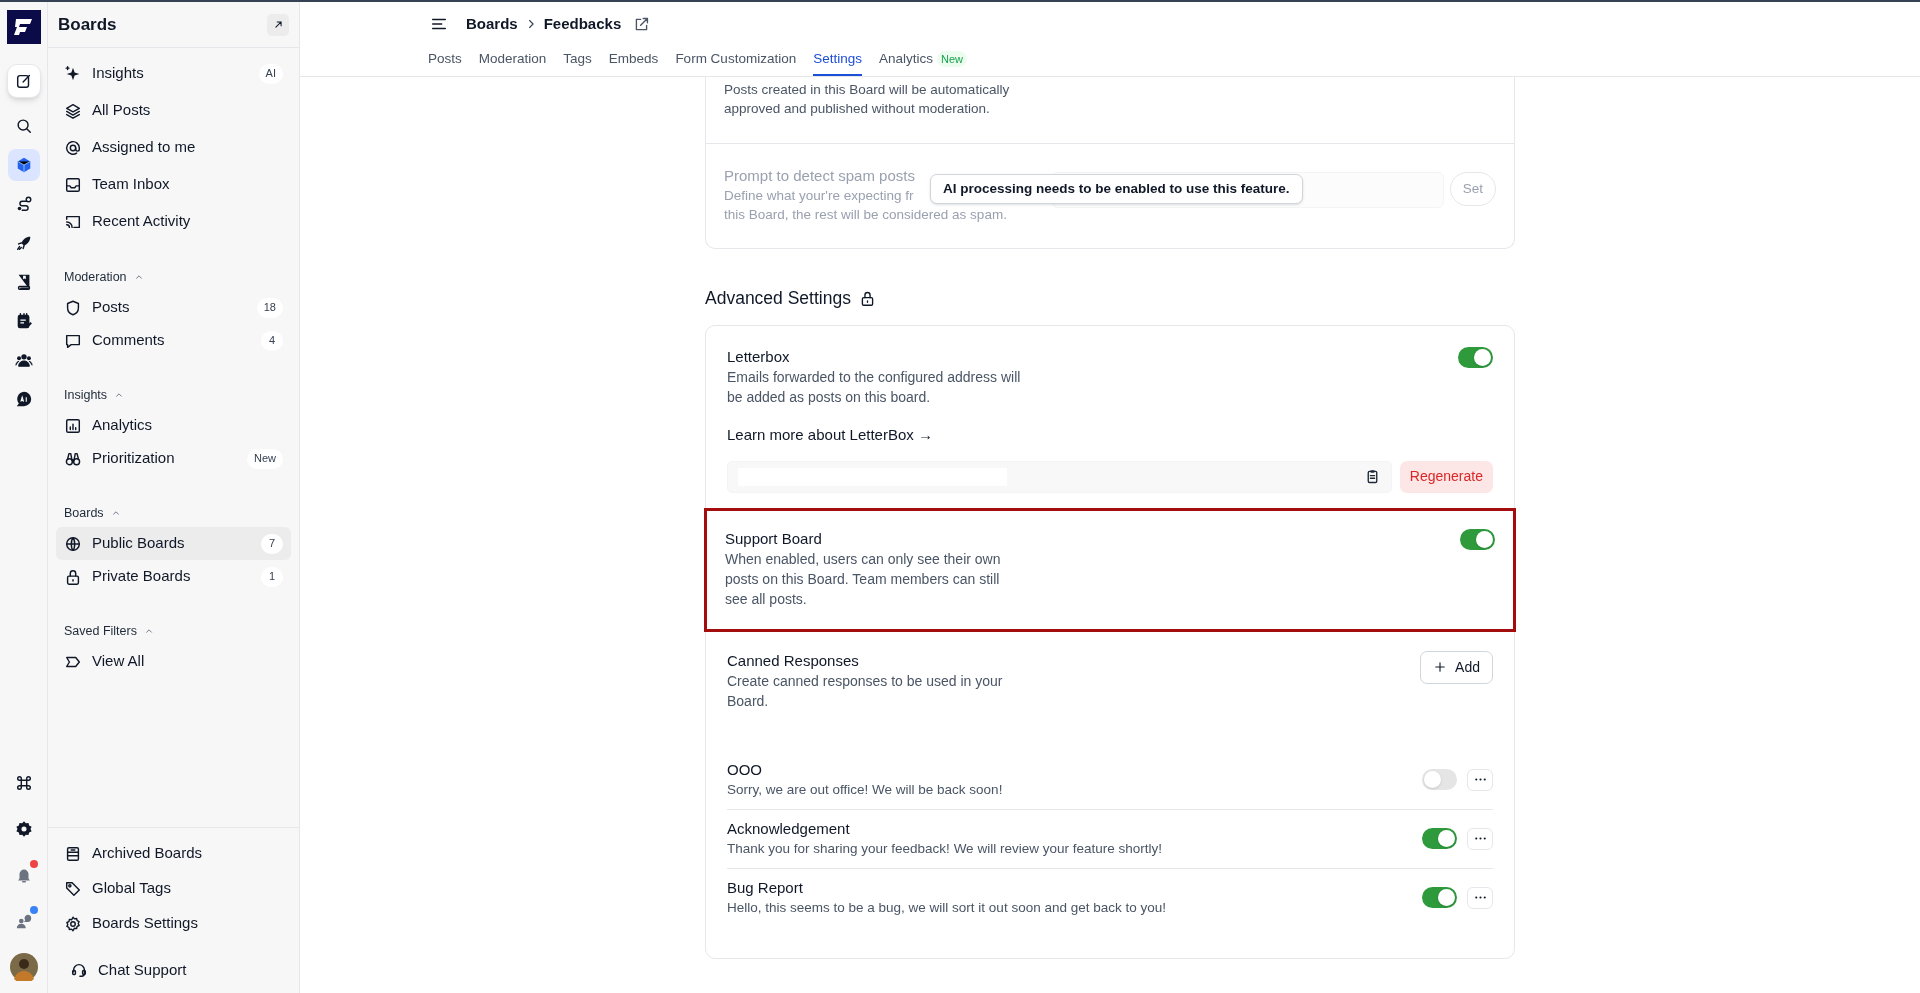 The height and width of the screenshot is (993, 1920). What do you see at coordinates (73, 307) in the screenshot?
I see `shield-icon` at bounding box center [73, 307].